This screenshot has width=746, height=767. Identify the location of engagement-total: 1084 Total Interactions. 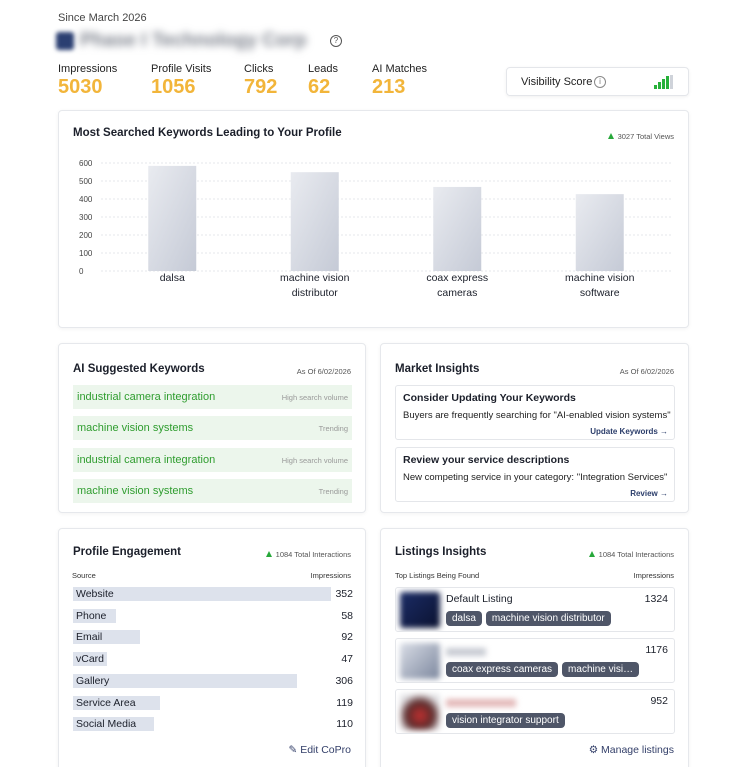
(308, 554).